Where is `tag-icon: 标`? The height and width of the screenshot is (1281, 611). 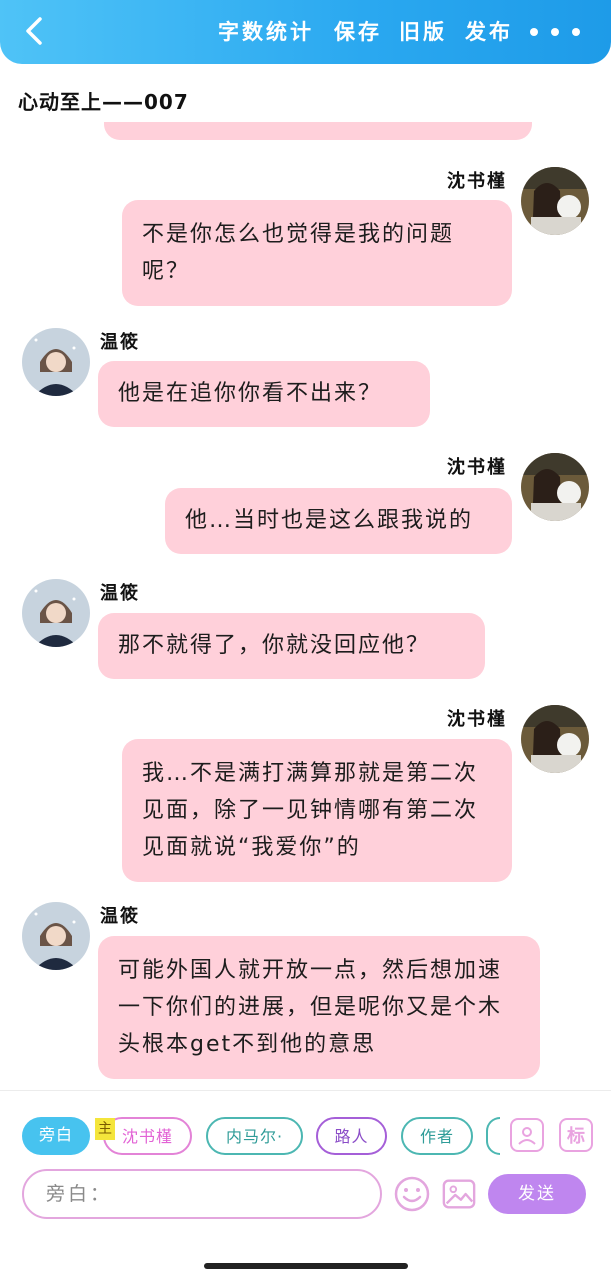
tag-icon: 标 is located at coordinates (576, 1135).